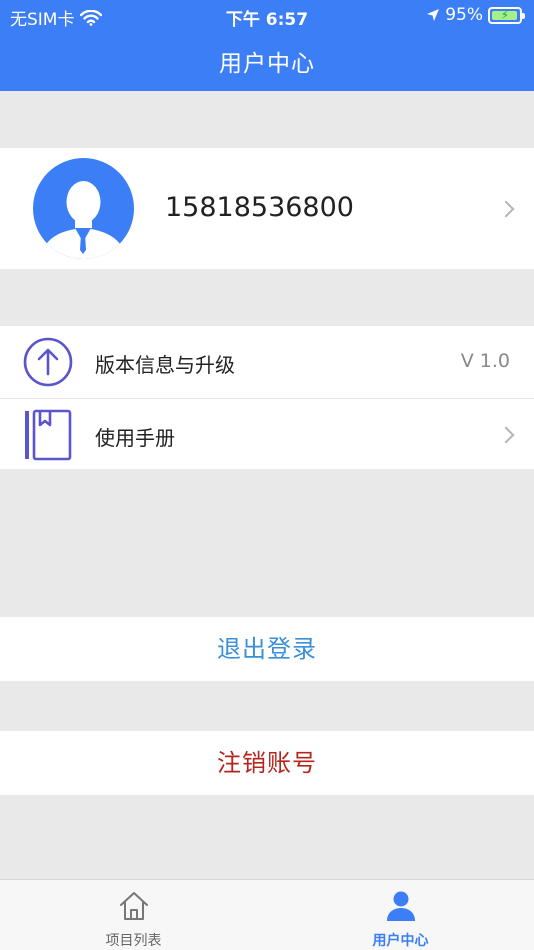  I want to click on tab-project-list: 项目列表, so click(133, 915).